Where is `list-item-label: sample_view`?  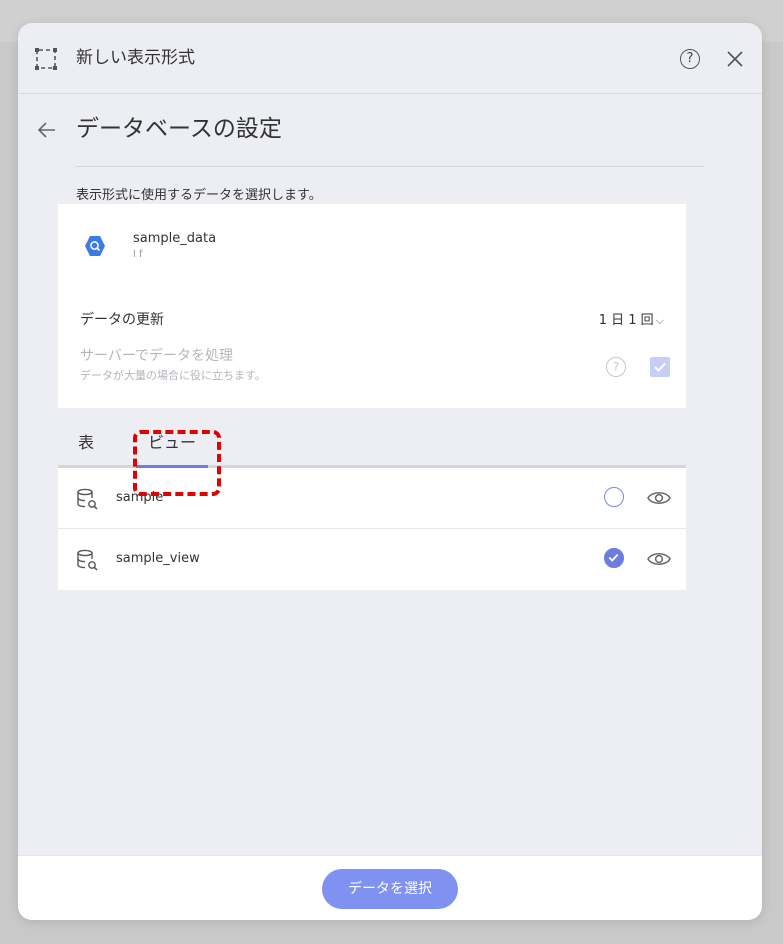
list-item-label: sample_view is located at coordinates (158, 558).